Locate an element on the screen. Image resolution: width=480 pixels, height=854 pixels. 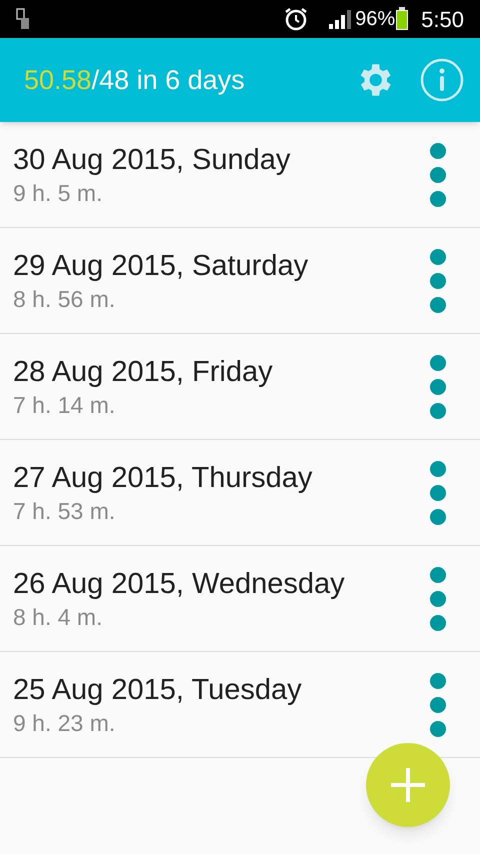
day-row: 28 Aug 2015, Friday 7 h. 14 m. is located at coordinates (240, 387).